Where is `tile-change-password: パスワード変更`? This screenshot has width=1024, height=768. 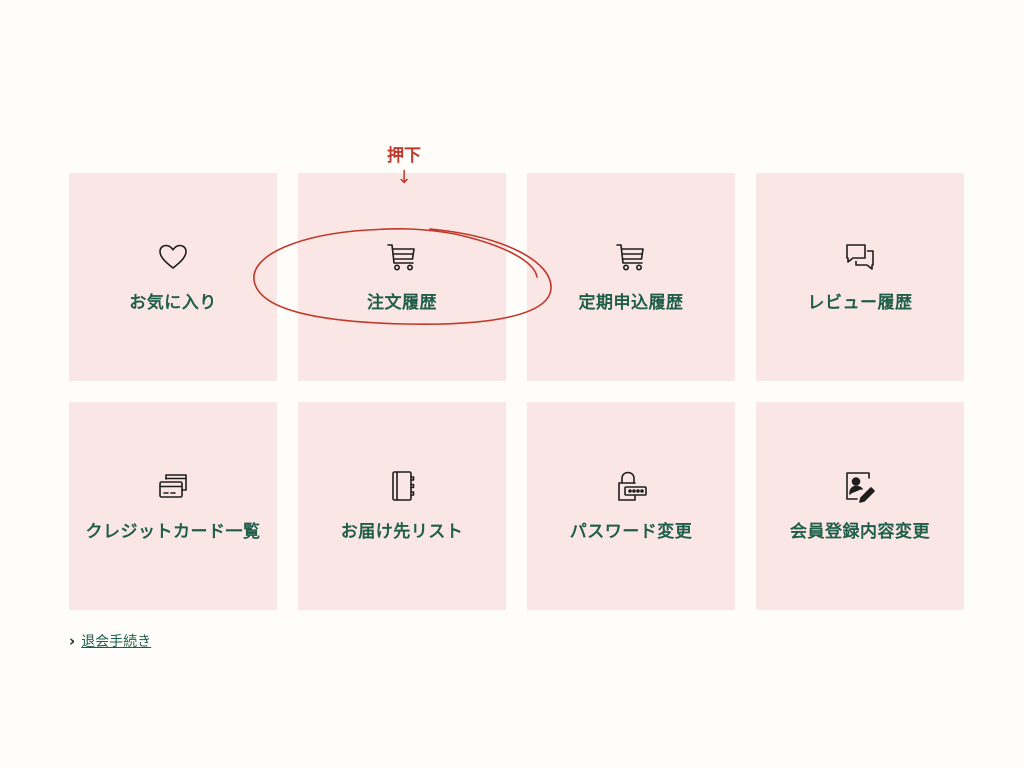 tile-change-password: パスワード変更 is located at coordinates (631, 506).